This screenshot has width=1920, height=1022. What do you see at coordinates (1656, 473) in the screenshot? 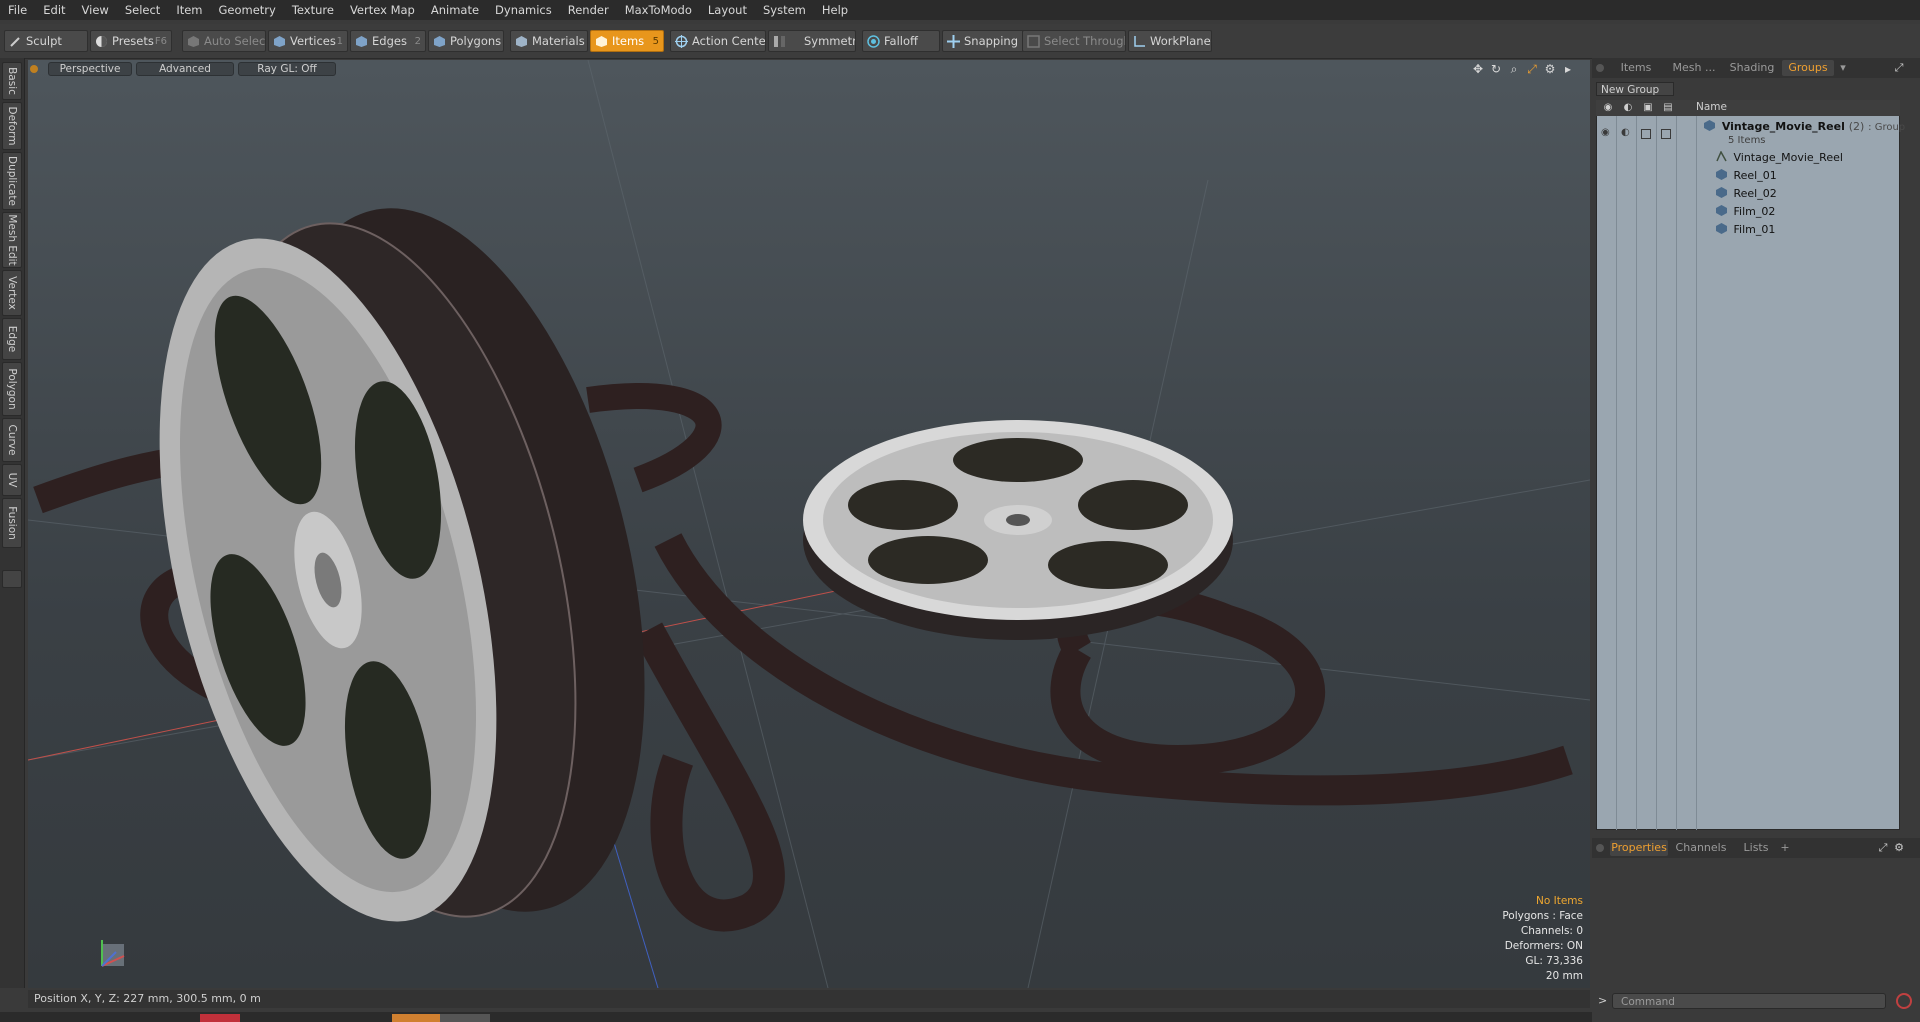
I see `column-divider` at bounding box center [1656, 473].